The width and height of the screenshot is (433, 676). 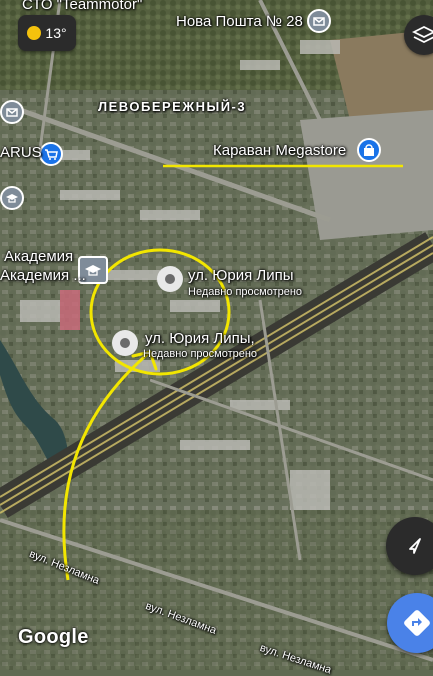 I want to click on weather-chip: 13°, so click(x=47, y=33).